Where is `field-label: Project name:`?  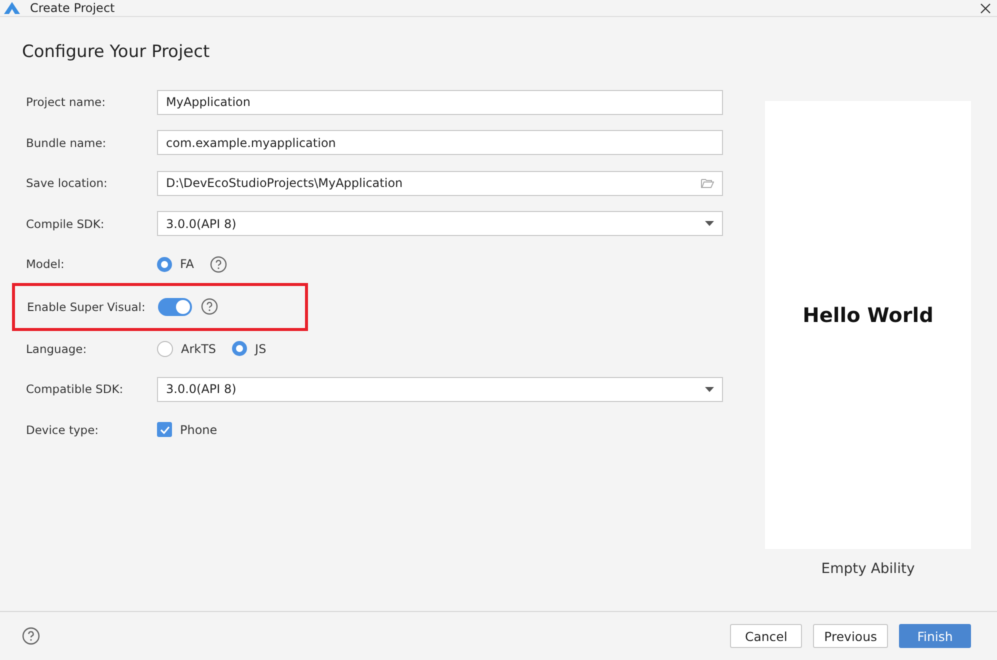
field-label: Project name: is located at coordinates (66, 102).